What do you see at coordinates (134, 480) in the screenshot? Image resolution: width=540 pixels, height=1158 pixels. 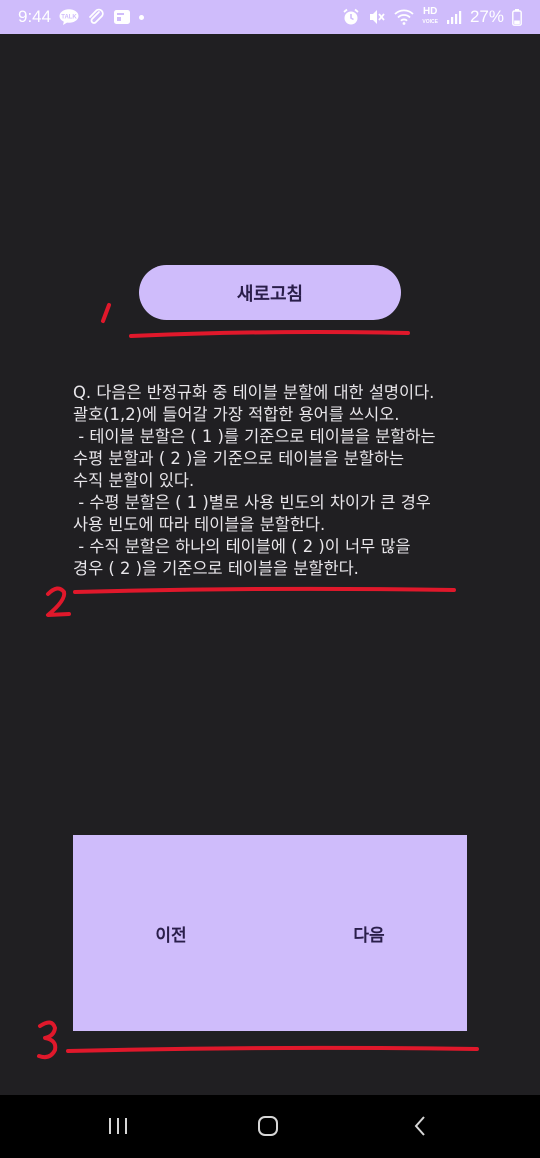 I see `question-line: 수직 분할이 있다.` at bounding box center [134, 480].